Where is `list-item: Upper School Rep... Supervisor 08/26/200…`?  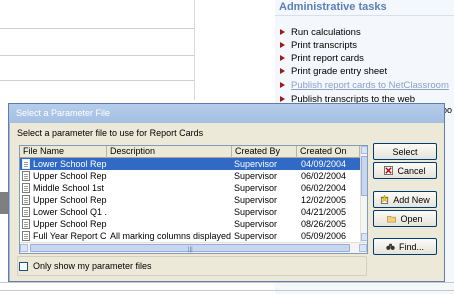
list-item: Upper School Rep... Supervisor 08/26/200… is located at coordinates (190, 224).